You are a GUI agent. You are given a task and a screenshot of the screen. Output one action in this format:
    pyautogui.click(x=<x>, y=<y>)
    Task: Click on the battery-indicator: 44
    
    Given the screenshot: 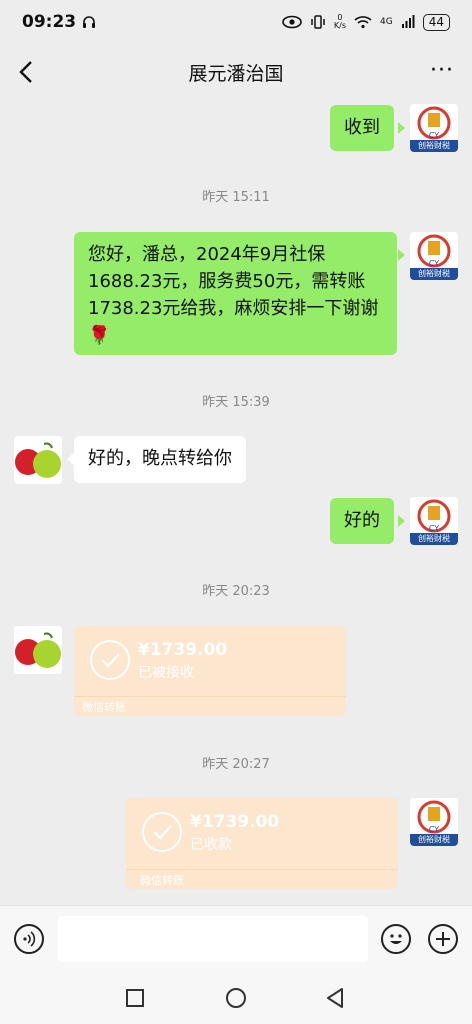 What is the action you would take?
    pyautogui.click(x=436, y=22)
    